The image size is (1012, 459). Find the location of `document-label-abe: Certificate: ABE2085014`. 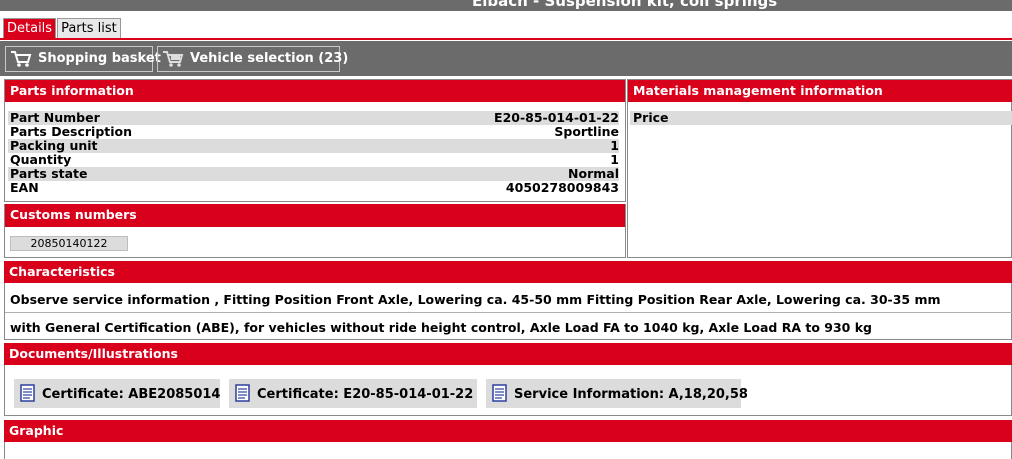

document-label-abe: Certificate: ABE2085014 is located at coordinates (131, 394).